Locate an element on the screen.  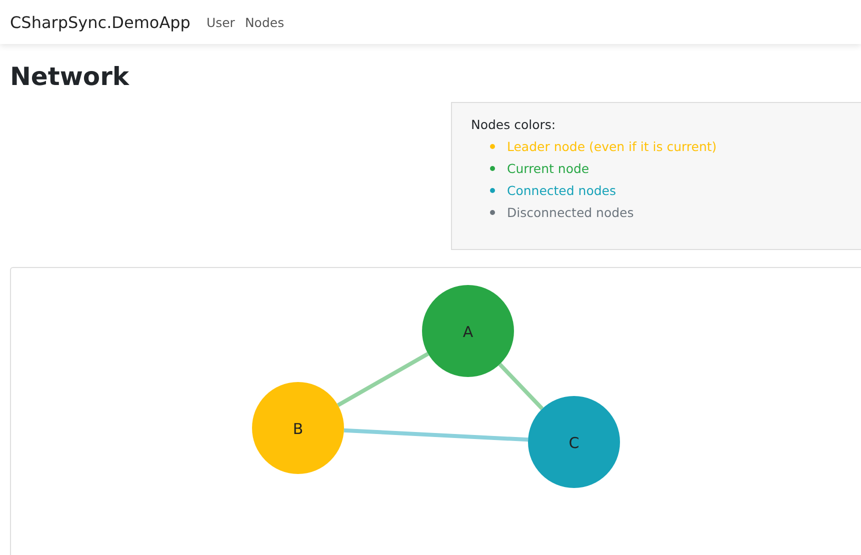
page-title: Network is located at coordinates (70, 77).